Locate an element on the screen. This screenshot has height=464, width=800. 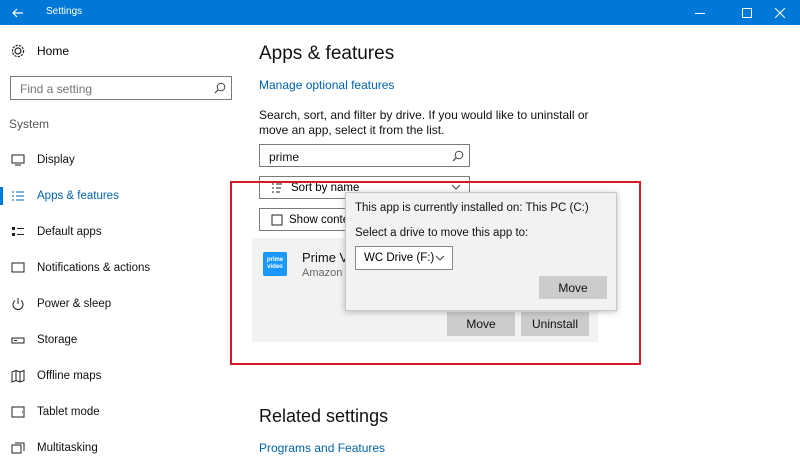
move-button: Move is located at coordinates (481, 324).